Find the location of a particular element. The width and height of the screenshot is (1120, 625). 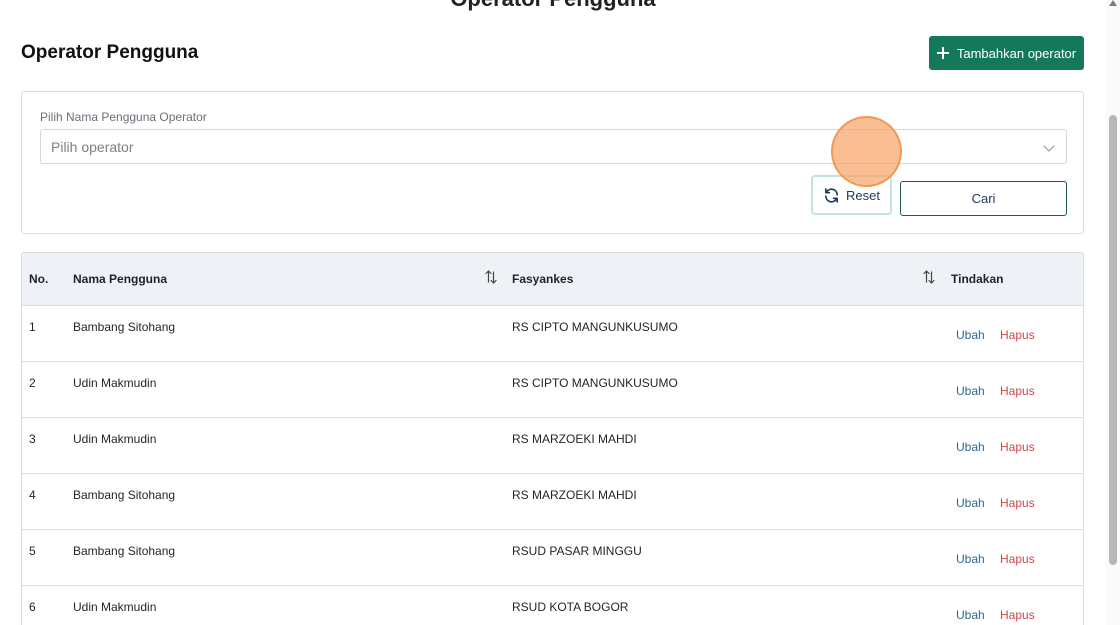

column-header-name: Nama Pengguna is located at coordinates (120, 279).